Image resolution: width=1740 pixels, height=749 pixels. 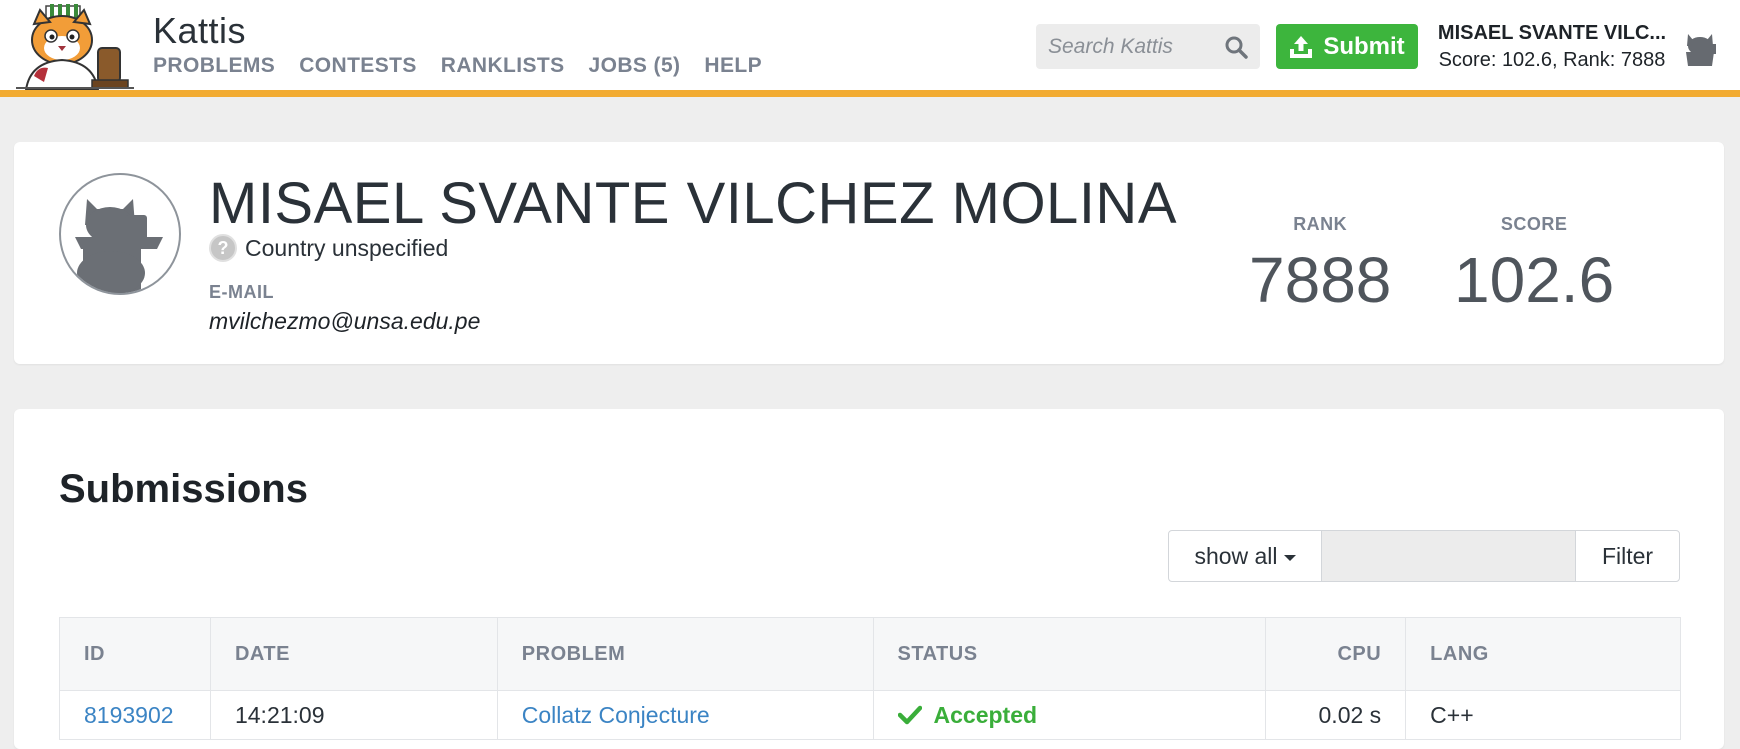 What do you see at coordinates (1449, 556) in the screenshot?
I see `filter-input` at bounding box center [1449, 556].